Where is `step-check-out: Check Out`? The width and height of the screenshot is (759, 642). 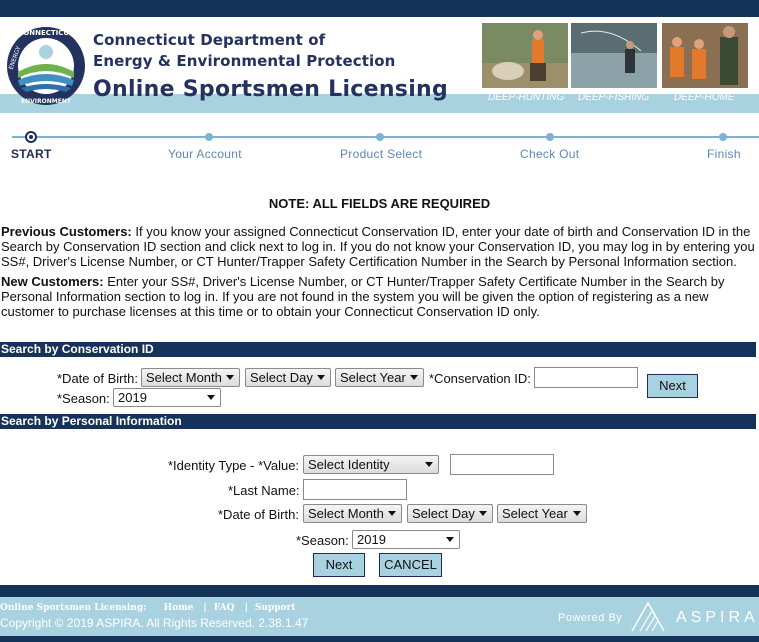 step-check-out: Check Out is located at coordinates (550, 154).